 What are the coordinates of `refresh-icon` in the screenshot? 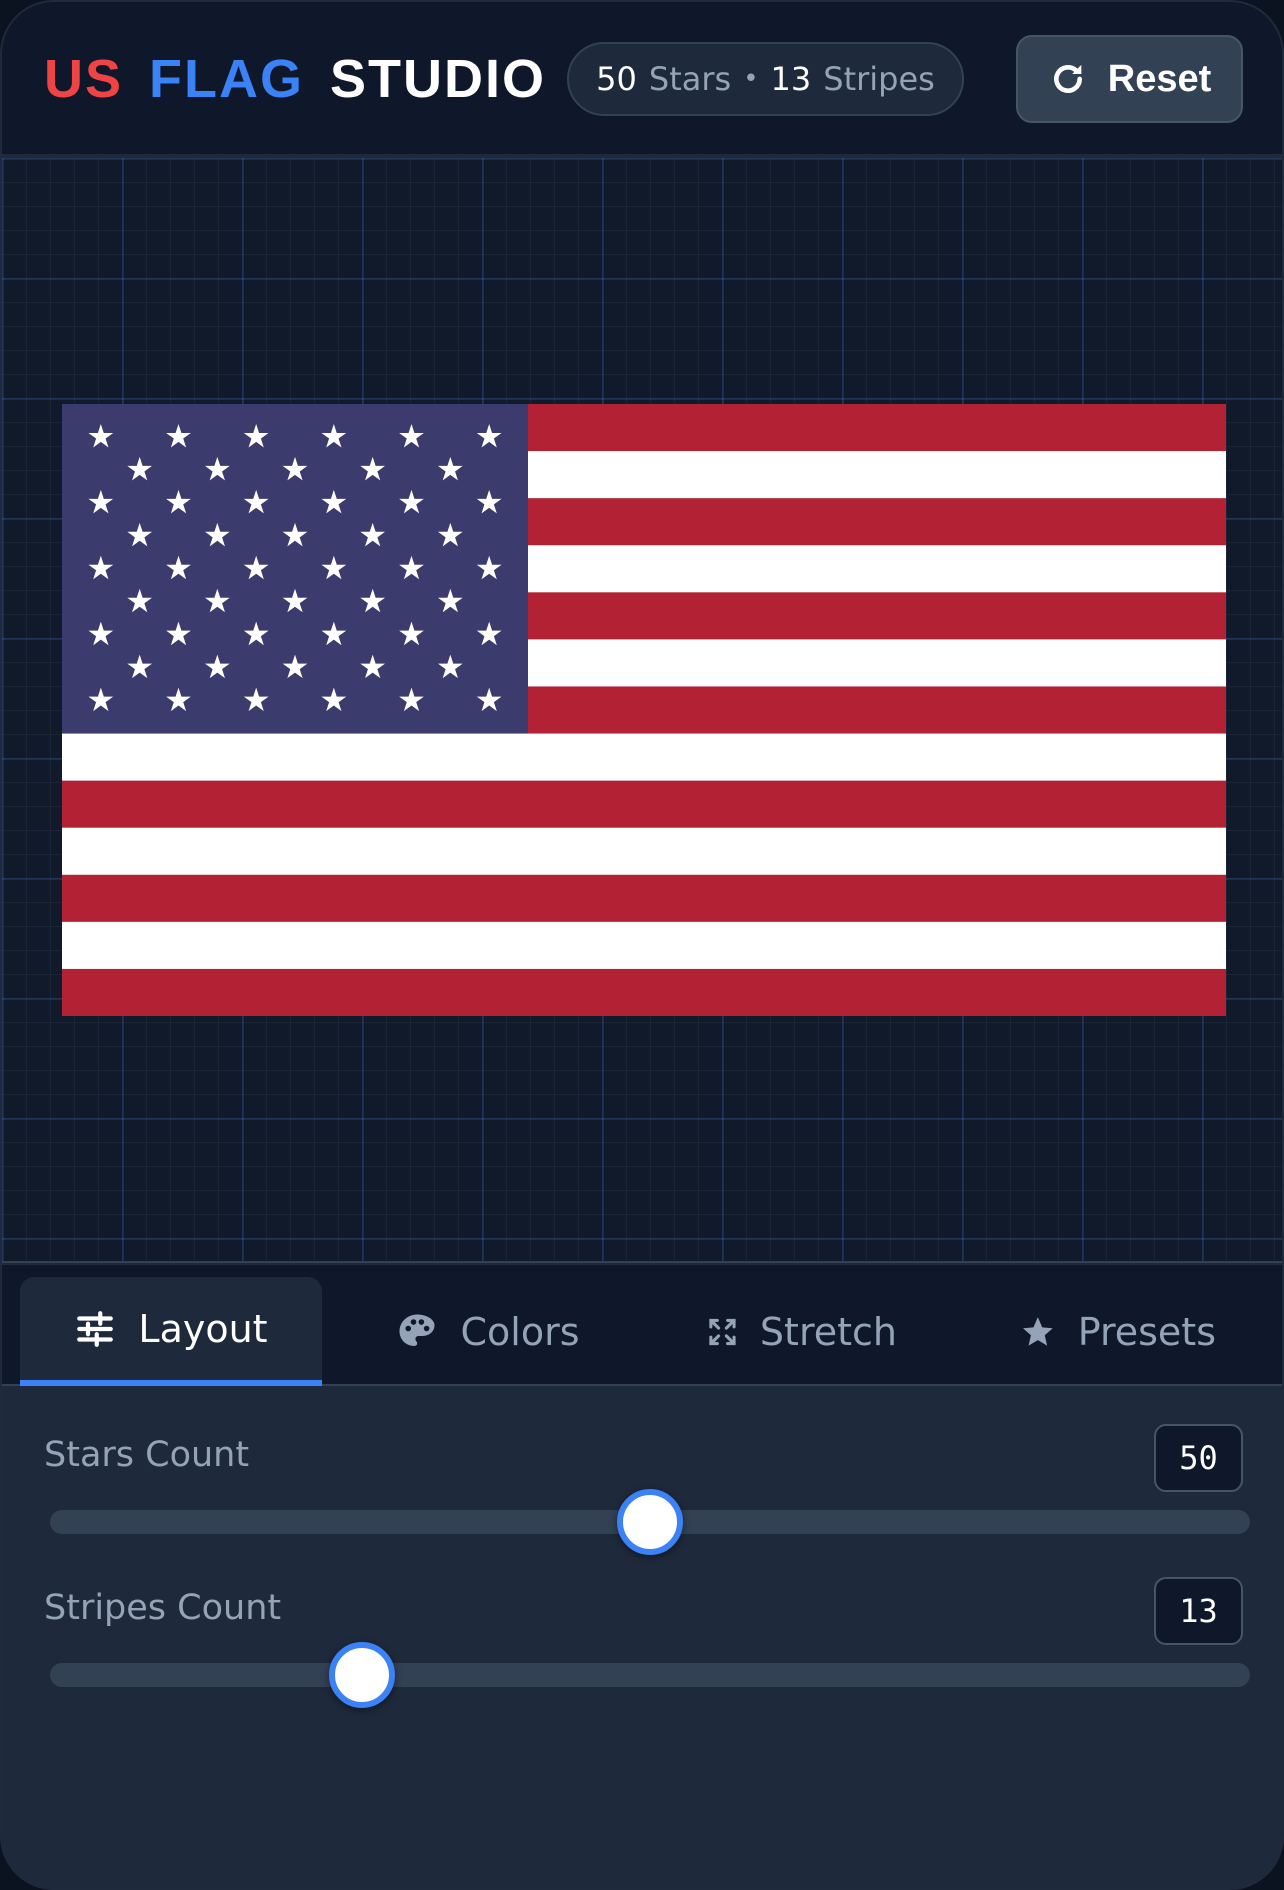 It's located at (1067, 78).